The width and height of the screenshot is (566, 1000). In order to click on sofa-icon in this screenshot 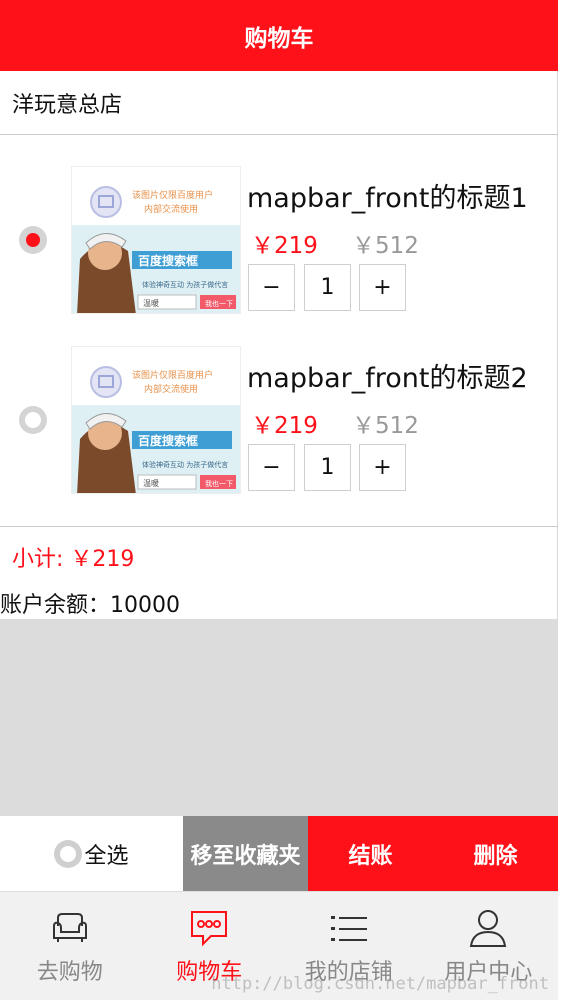, I will do `click(69, 927)`.